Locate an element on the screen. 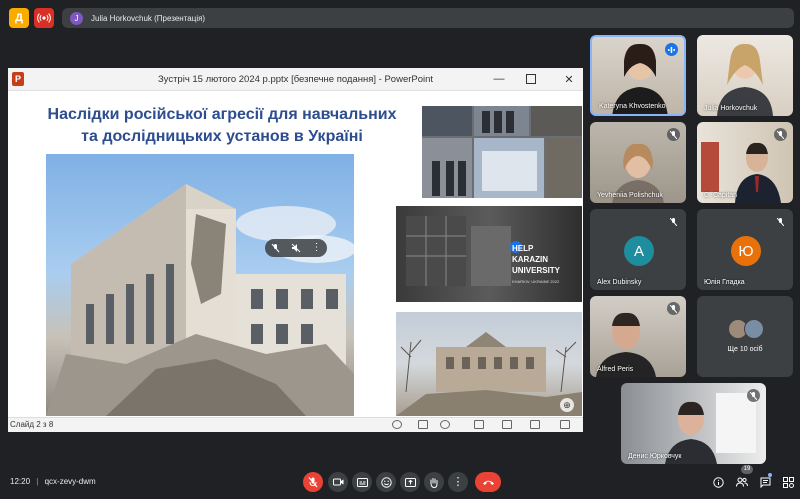 This screenshot has height=499, width=800. help-text-line1: HELP is located at coordinates (523, 248).